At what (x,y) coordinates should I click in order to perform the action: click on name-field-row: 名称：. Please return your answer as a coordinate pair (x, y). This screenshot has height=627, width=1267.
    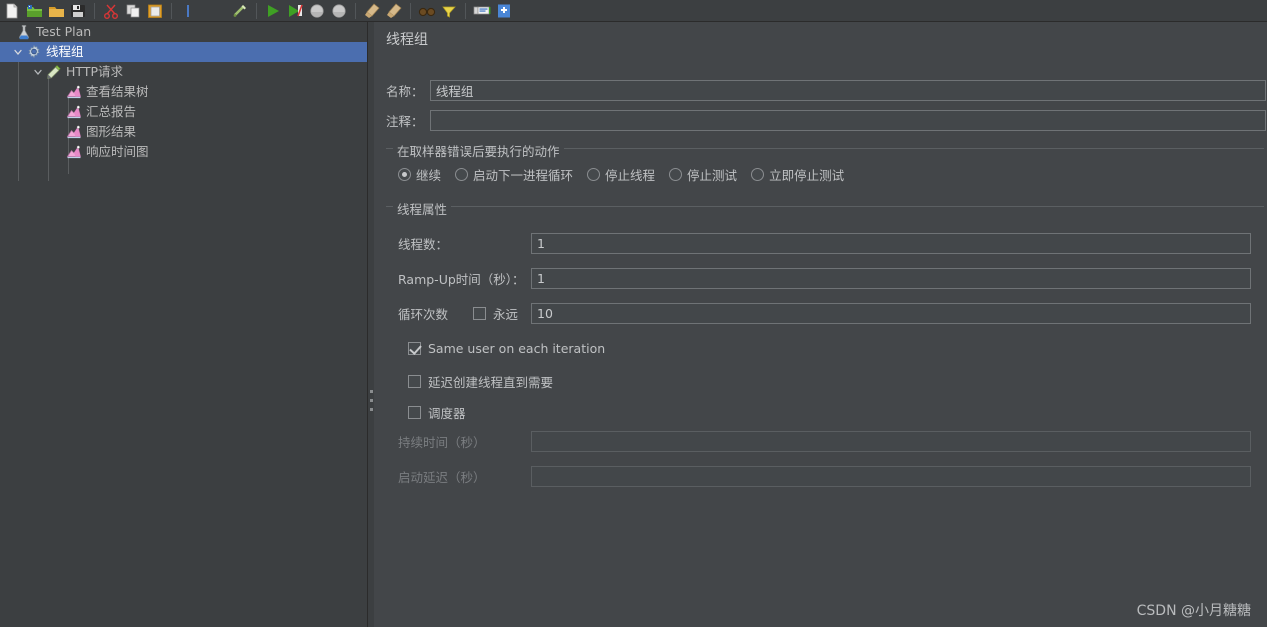
    Looking at the image, I should click on (826, 90).